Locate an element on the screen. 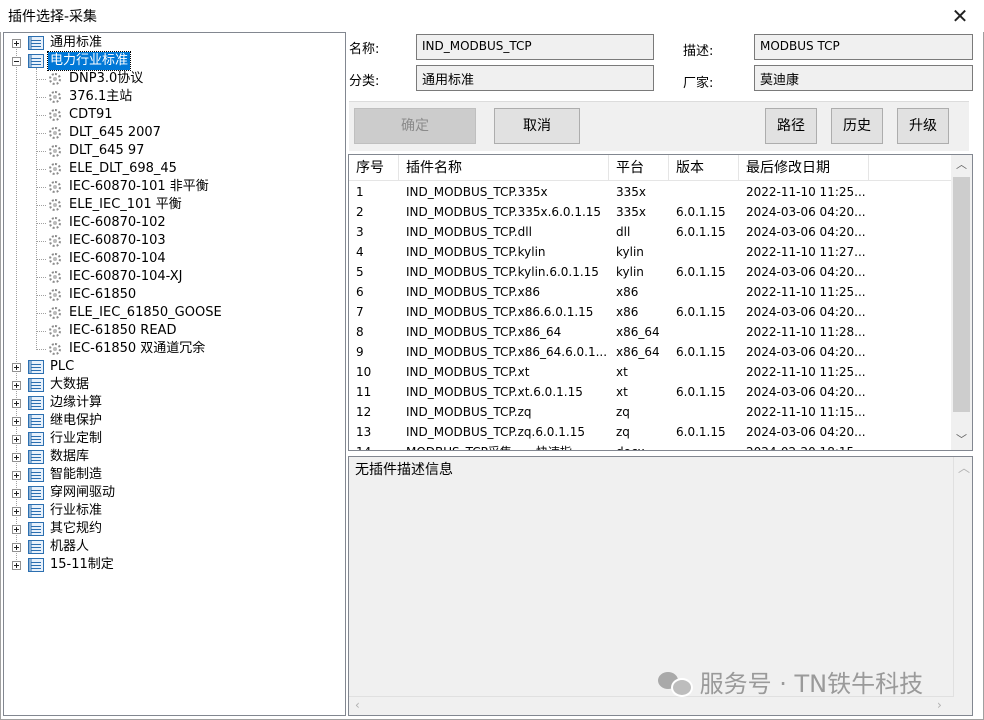 The width and height of the screenshot is (984, 720). tree-item-label: IEC-61850 is located at coordinates (102, 295).